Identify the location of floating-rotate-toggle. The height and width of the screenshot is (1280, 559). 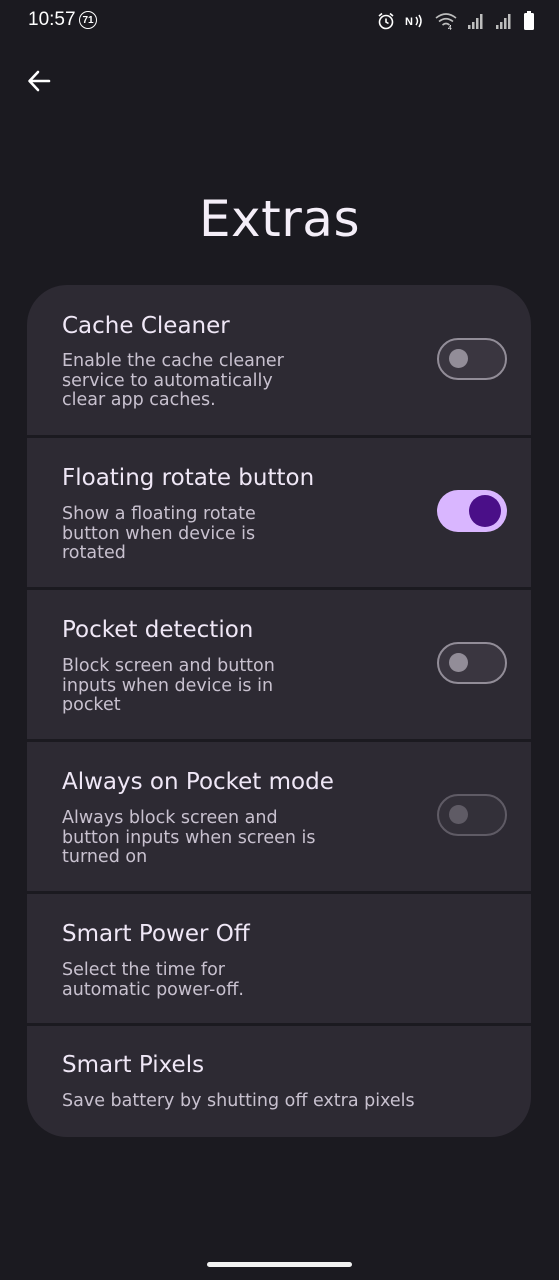
(472, 511).